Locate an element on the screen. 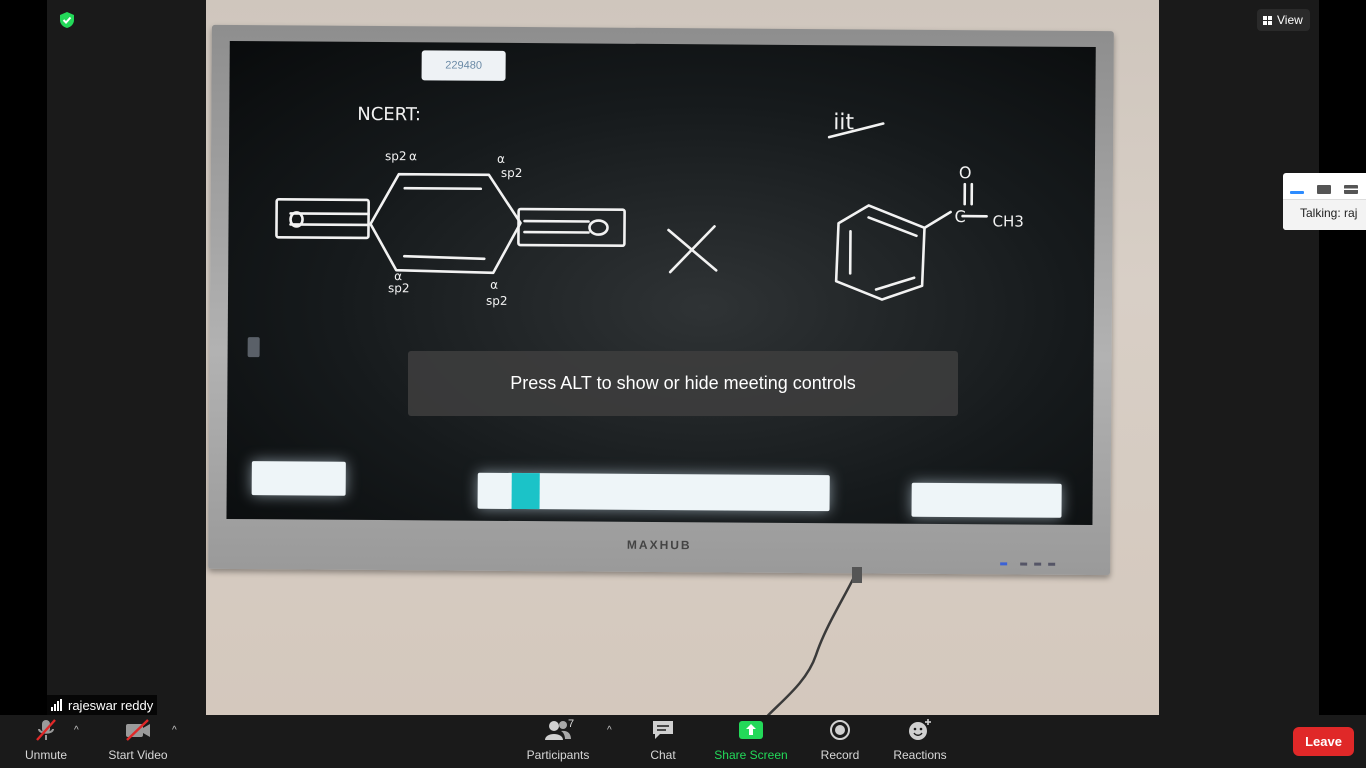 The height and width of the screenshot is (768, 1366). signal-strength-icon is located at coordinates (56, 705).